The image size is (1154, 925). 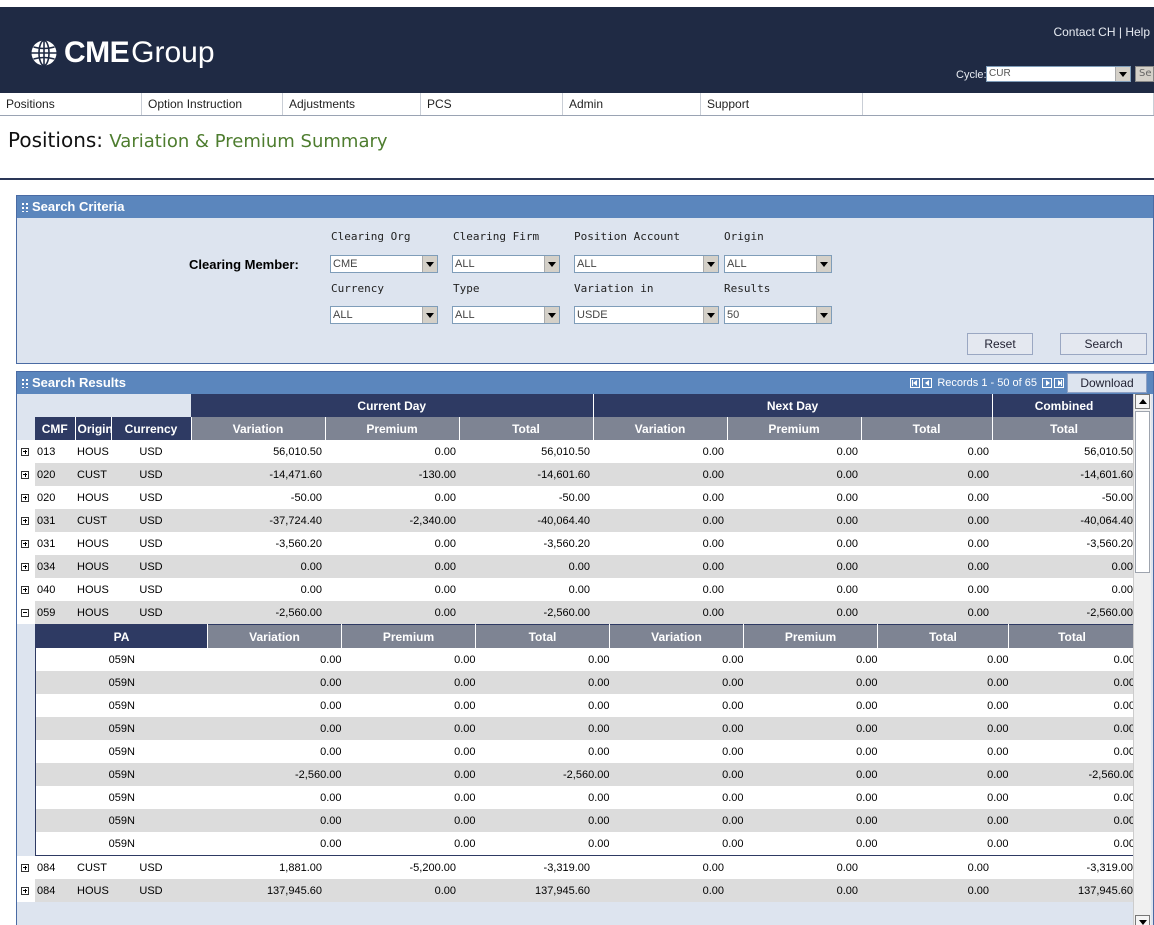 What do you see at coordinates (258, 428) in the screenshot?
I see `current-variation-col-header: Variation` at bounding box center [258, 428].